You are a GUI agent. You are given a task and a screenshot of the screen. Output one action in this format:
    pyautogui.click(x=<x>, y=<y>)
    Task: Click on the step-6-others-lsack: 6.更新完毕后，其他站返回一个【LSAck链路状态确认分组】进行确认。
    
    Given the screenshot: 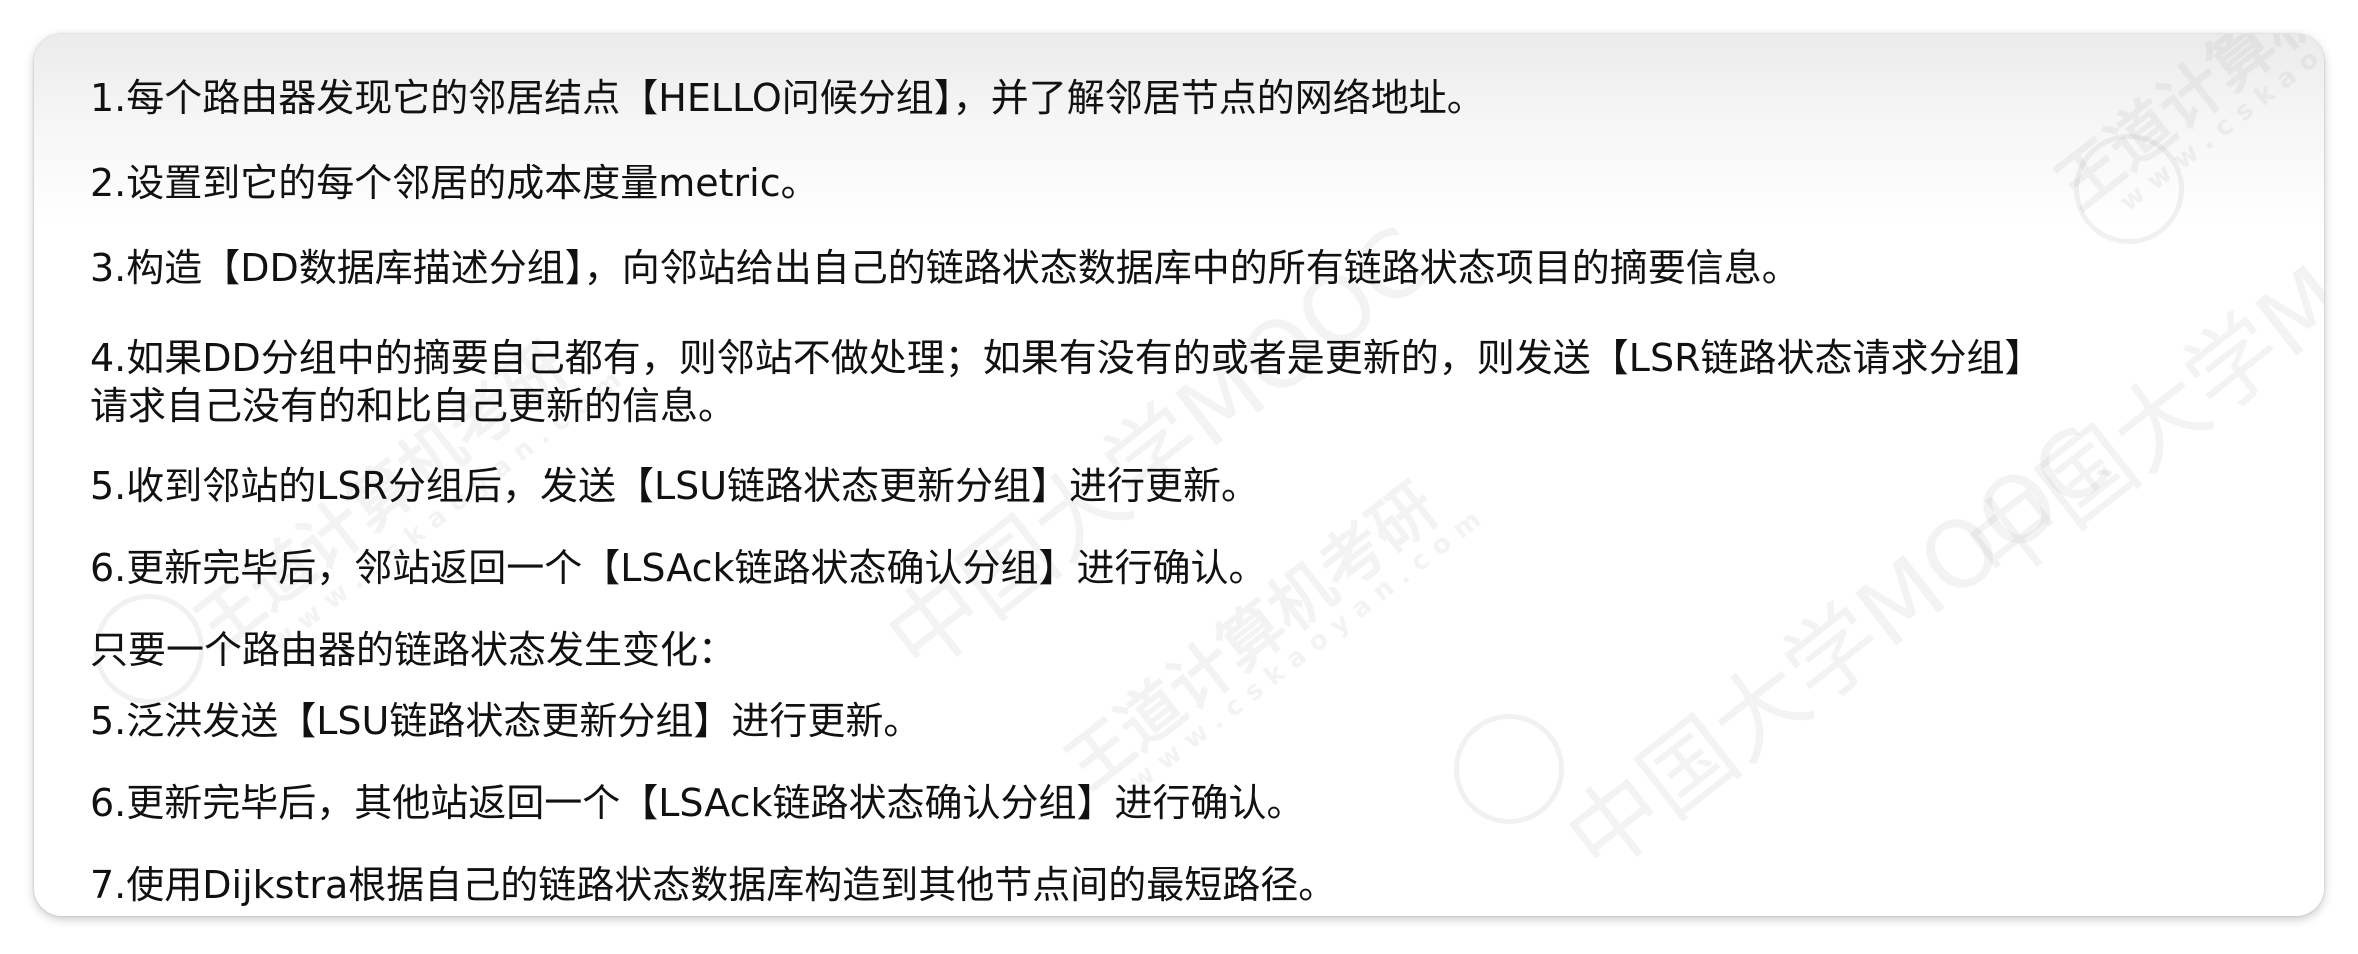 What is the action you would take?
    pyautogui.click(x=697, y=803)
    